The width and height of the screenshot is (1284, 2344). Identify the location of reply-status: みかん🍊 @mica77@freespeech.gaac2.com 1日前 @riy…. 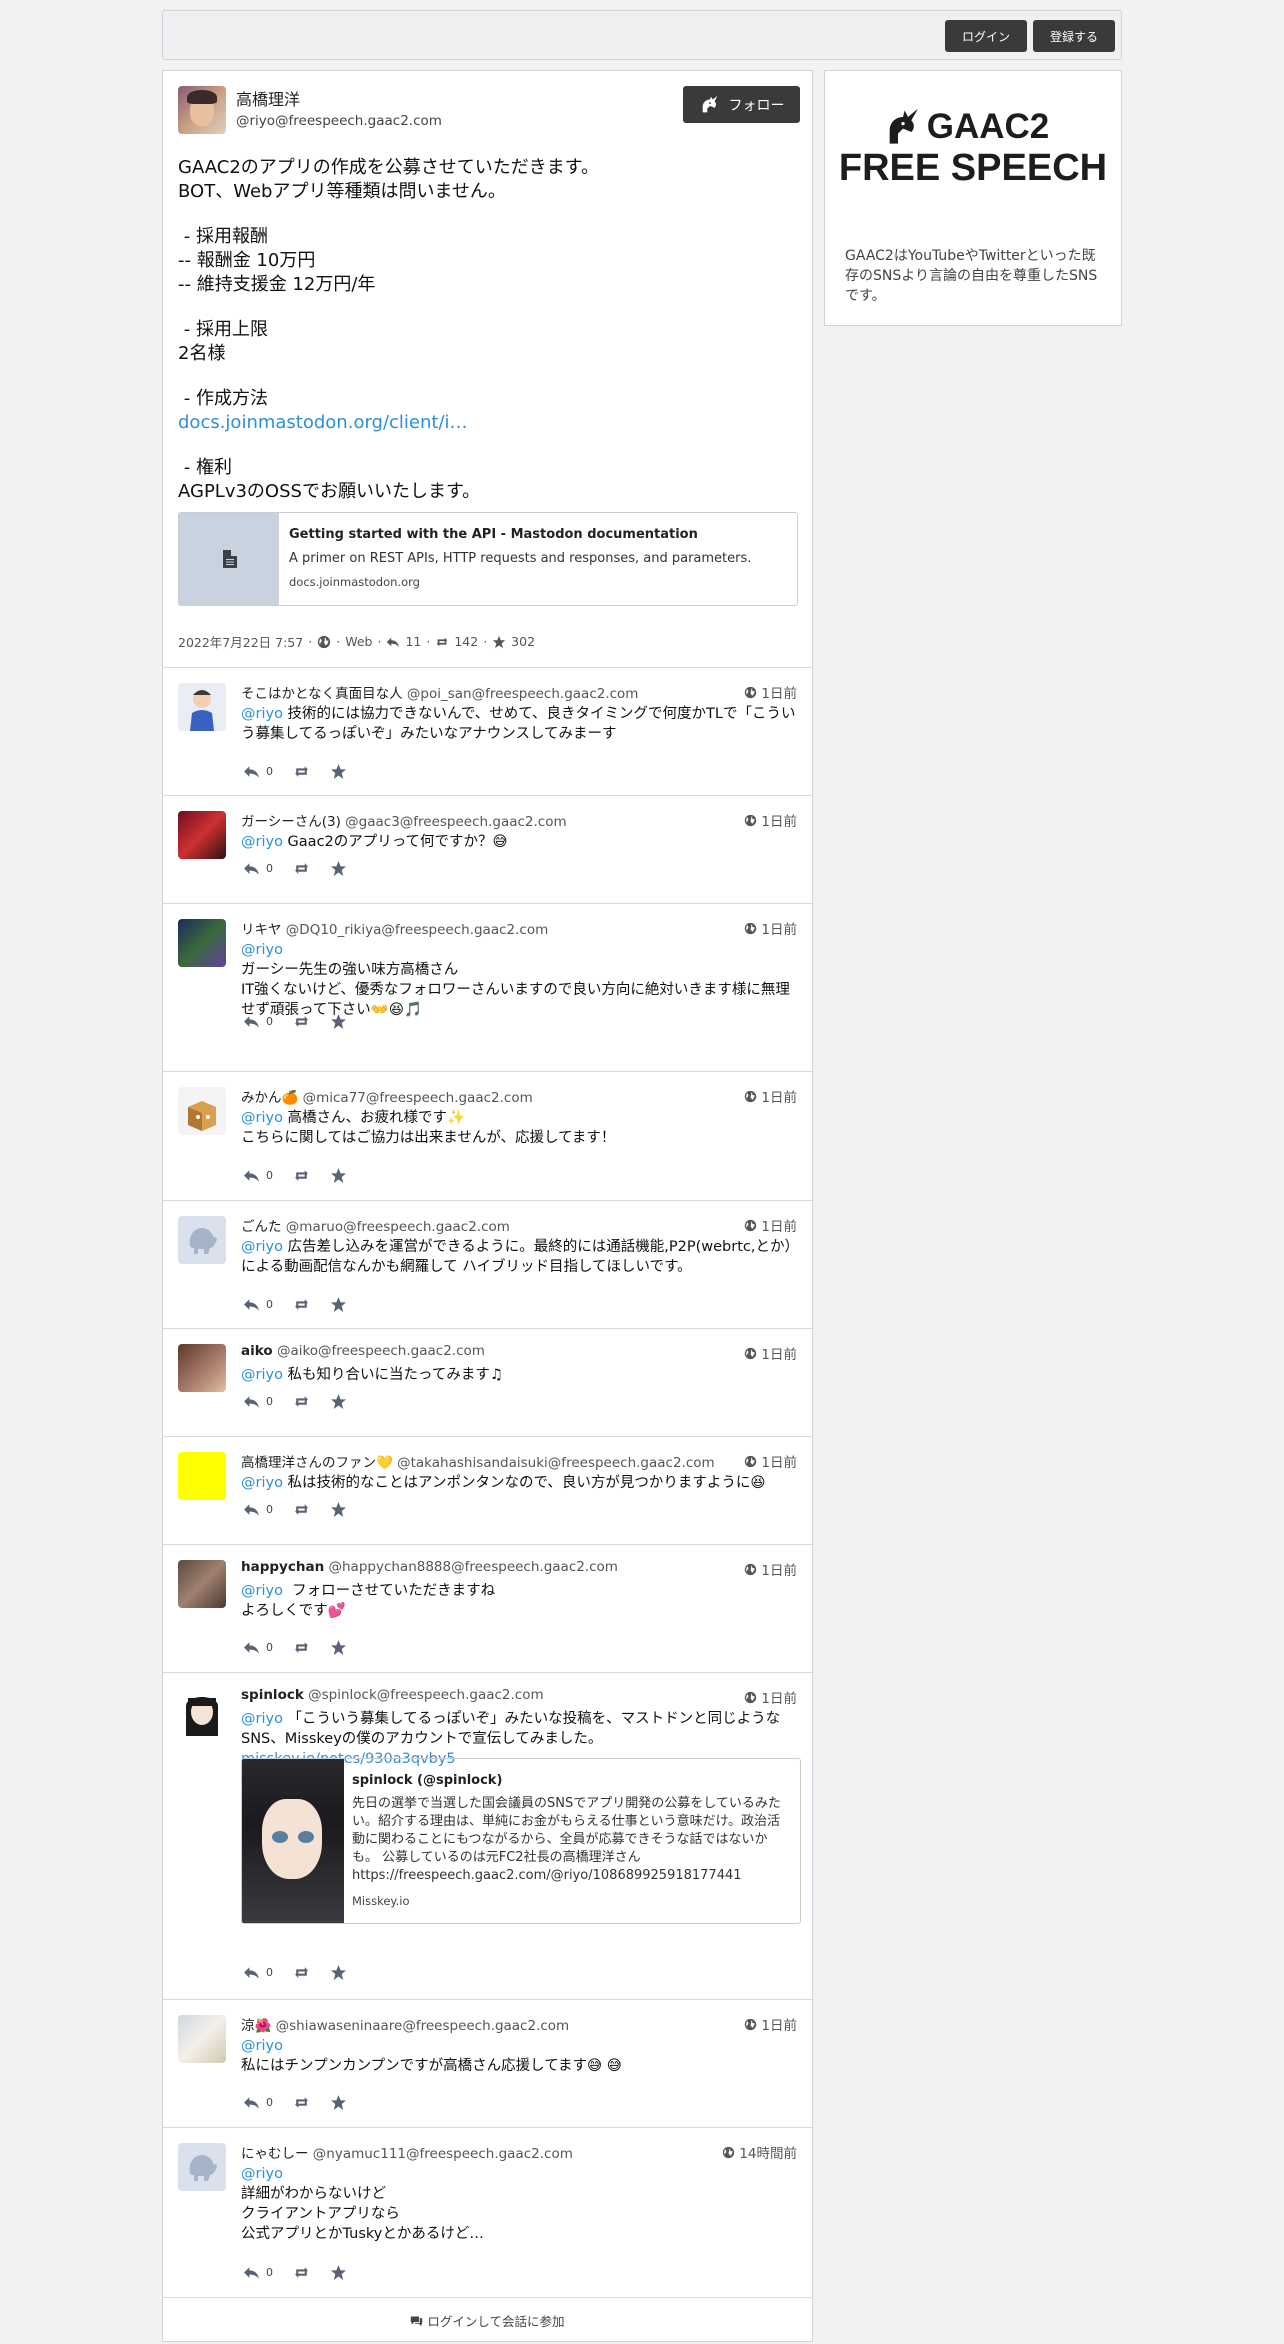
(487, 1135).